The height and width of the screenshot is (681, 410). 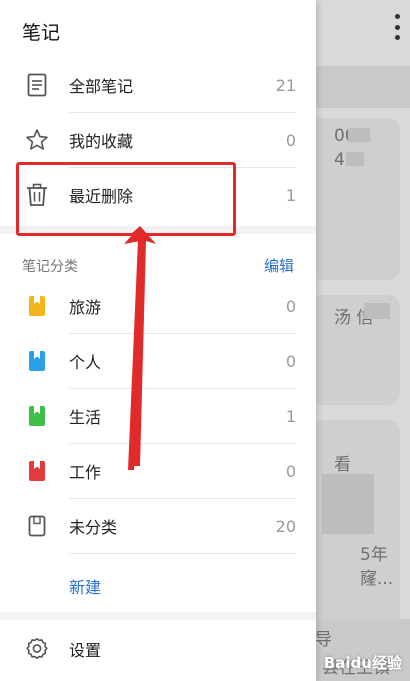 I want to click on annotation-arrow, so click(x=140, y=348).